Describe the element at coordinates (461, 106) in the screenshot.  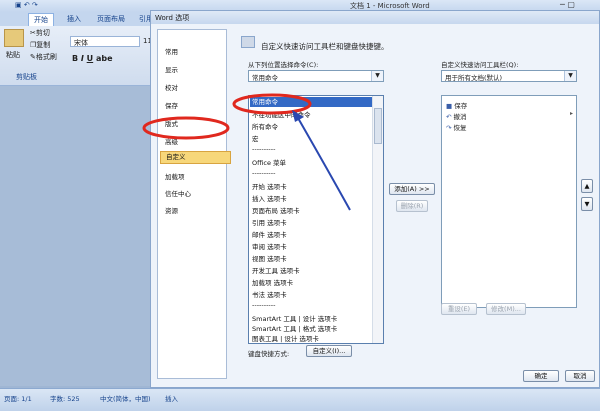
I see `toolbar-item-label: 保存` at that location.